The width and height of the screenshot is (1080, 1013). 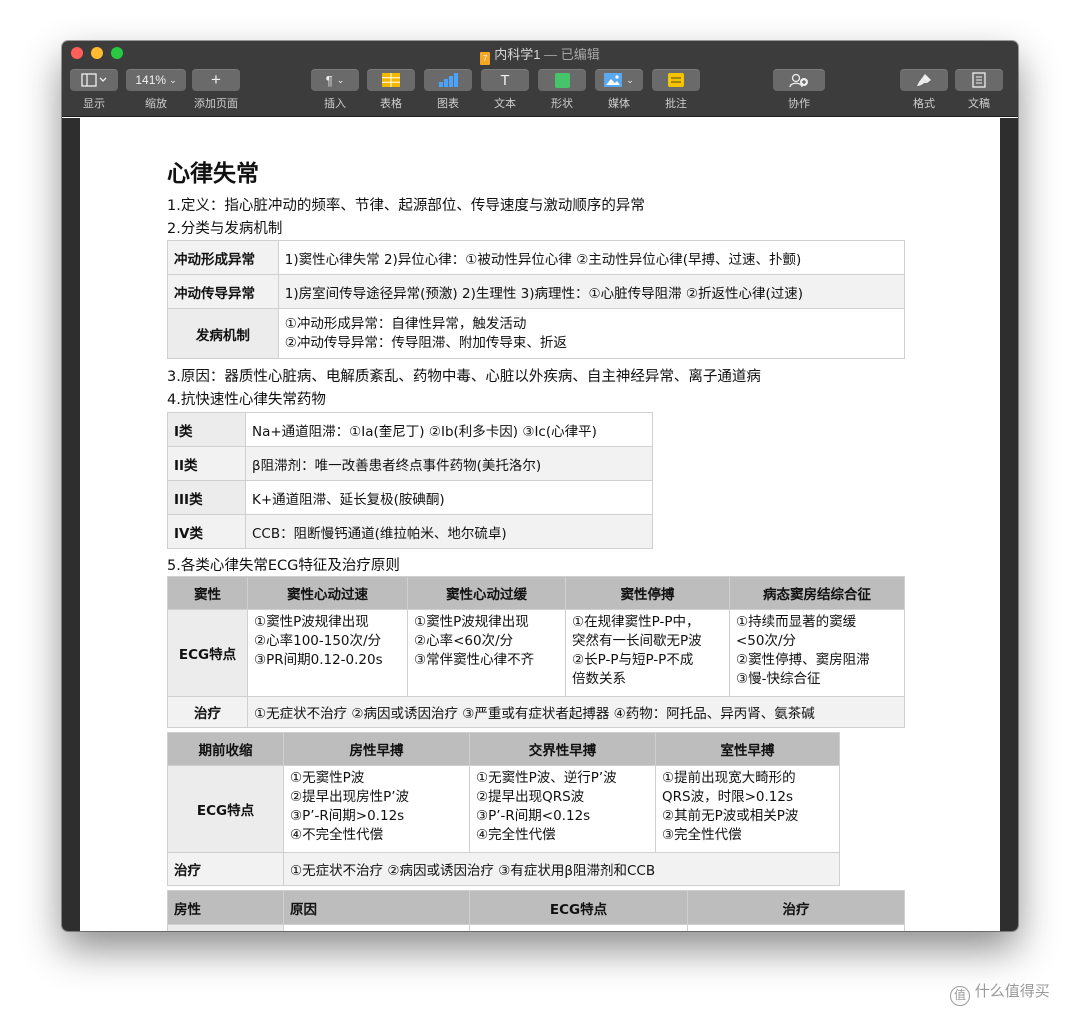 I want to click on text-icon: T, so click(x=505, y=80).